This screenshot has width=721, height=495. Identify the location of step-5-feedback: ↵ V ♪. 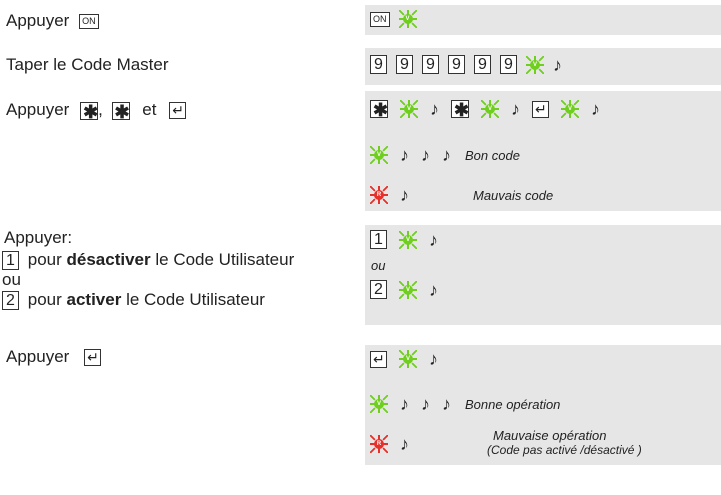
(404, 359).